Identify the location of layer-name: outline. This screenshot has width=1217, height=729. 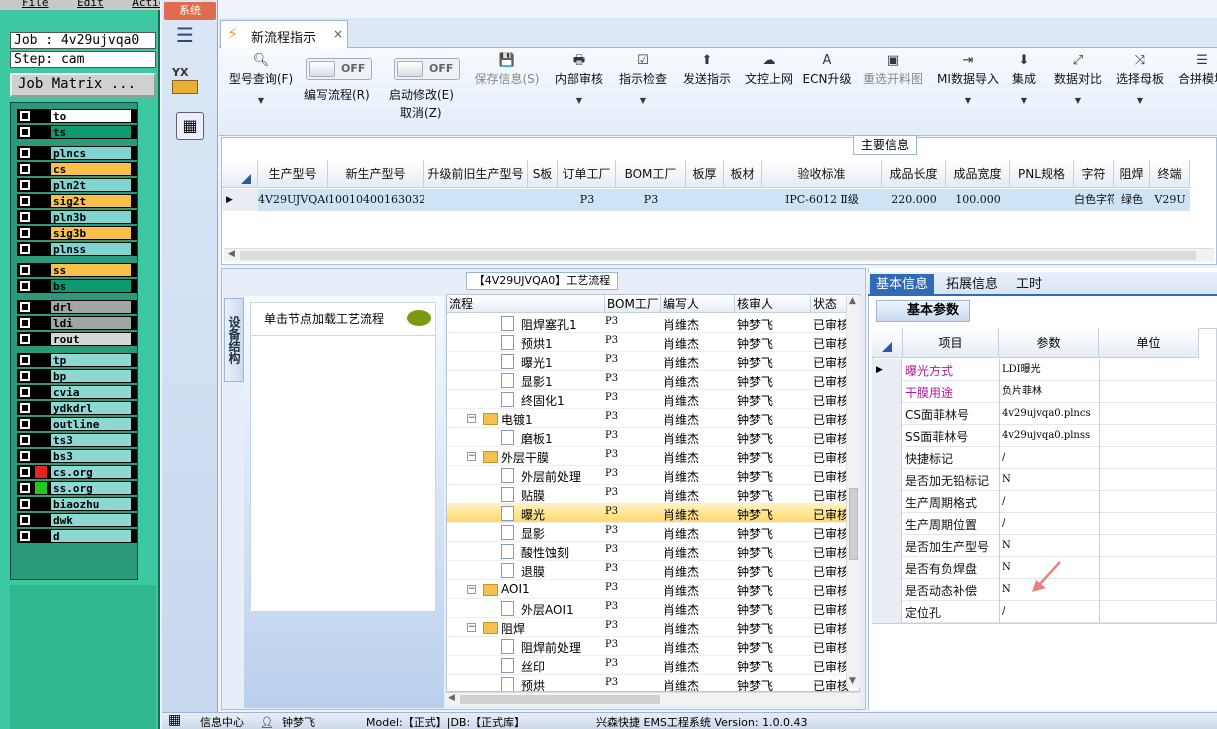
(91, 424).